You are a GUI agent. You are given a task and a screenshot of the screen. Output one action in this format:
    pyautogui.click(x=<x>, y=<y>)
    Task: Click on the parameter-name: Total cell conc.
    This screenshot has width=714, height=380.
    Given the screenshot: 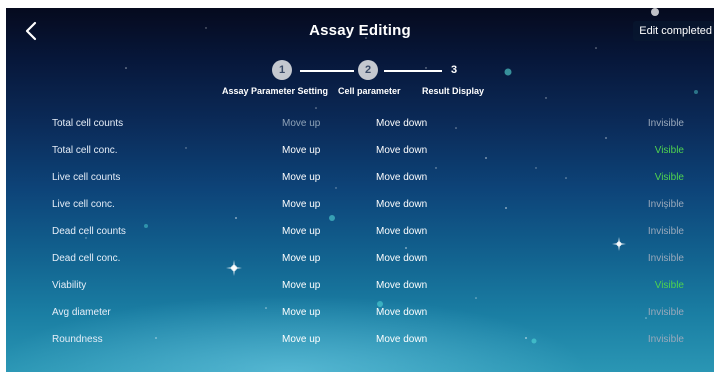 What is the action you would take?
    pyautogui.click(x=85, y=150)
    